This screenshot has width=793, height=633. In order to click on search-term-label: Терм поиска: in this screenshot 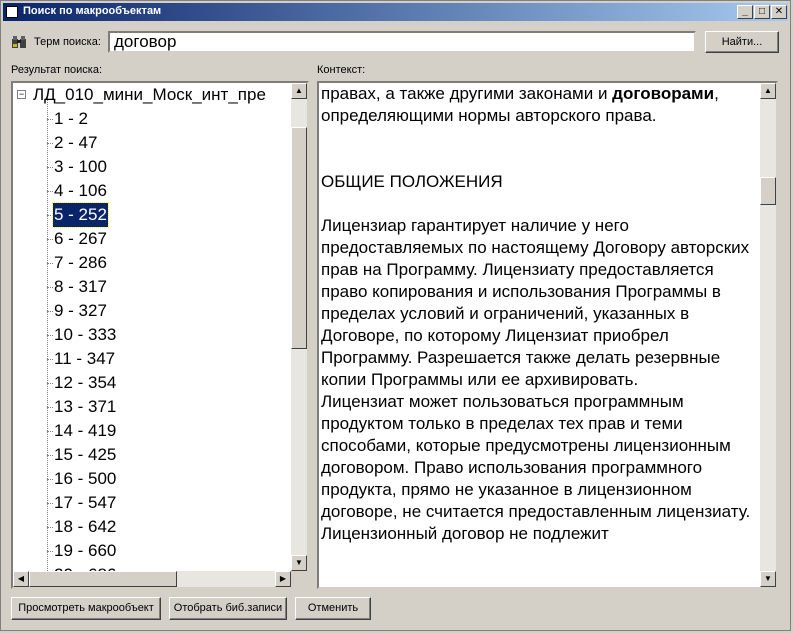, I will do `click(67, 42)`.